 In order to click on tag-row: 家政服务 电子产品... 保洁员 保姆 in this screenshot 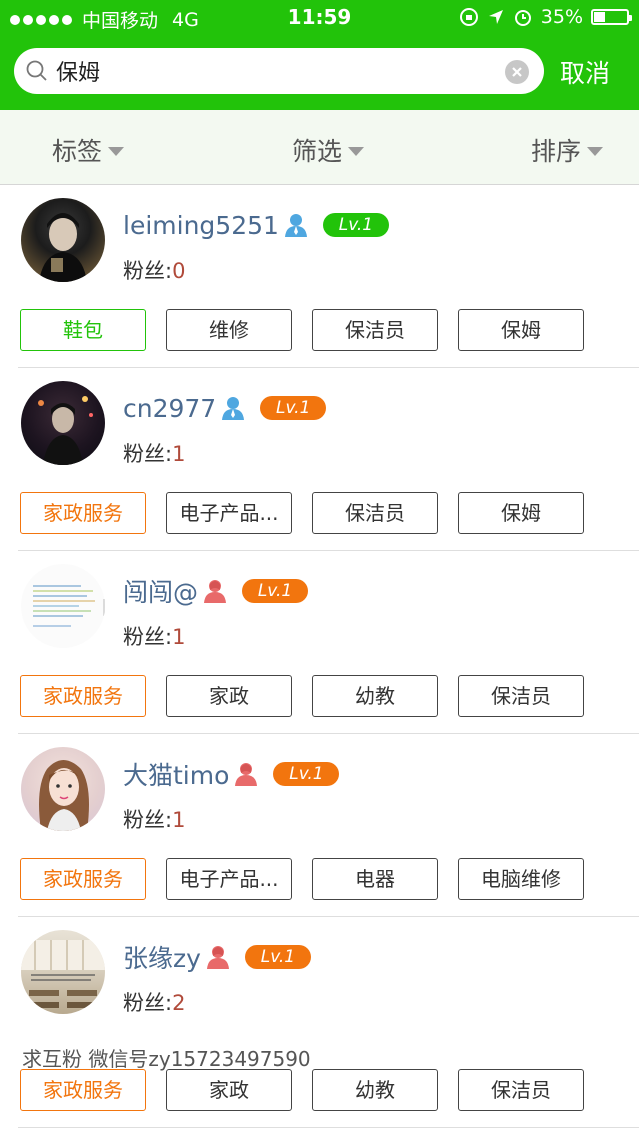, I will do `click(302, 513)`.